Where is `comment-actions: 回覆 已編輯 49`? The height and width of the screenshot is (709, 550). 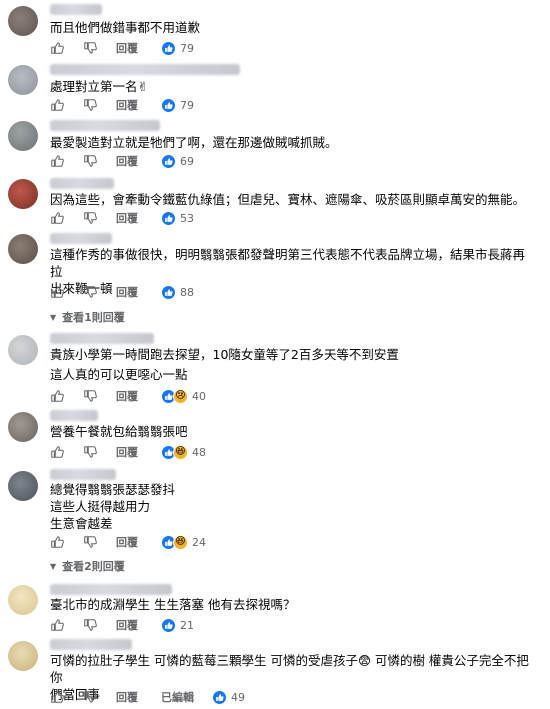
comment-actions: 回覆 已編輯 49 is located at coordinates (147, 697).